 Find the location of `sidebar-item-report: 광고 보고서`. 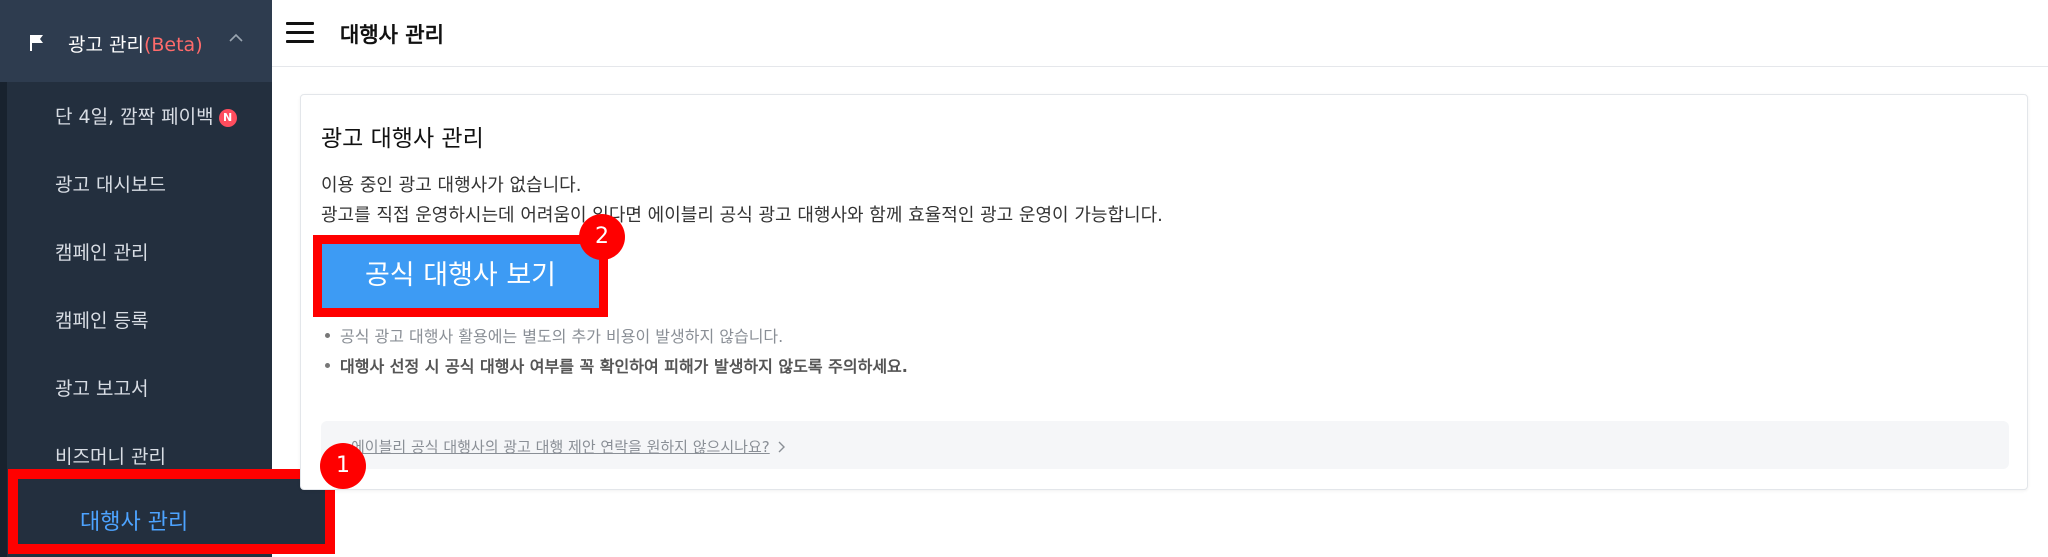

sidebar-item-report: 광고 보고서 is located at coordinates (101, 387).